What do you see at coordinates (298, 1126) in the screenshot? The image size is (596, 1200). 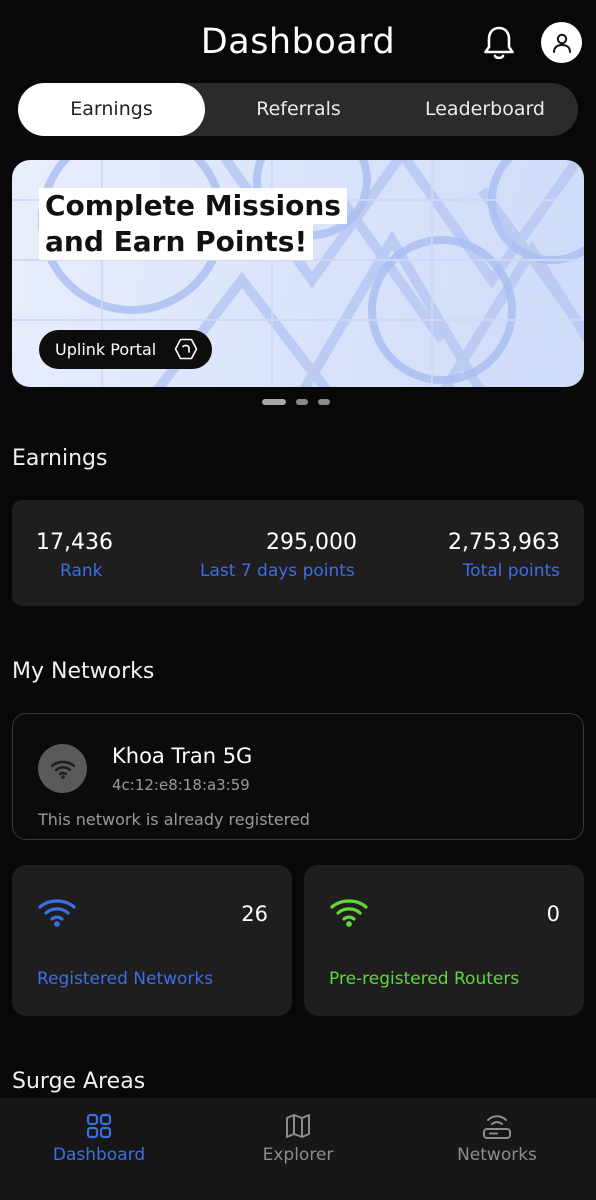 I see `map-icon` at bounding box center [298, 1126].